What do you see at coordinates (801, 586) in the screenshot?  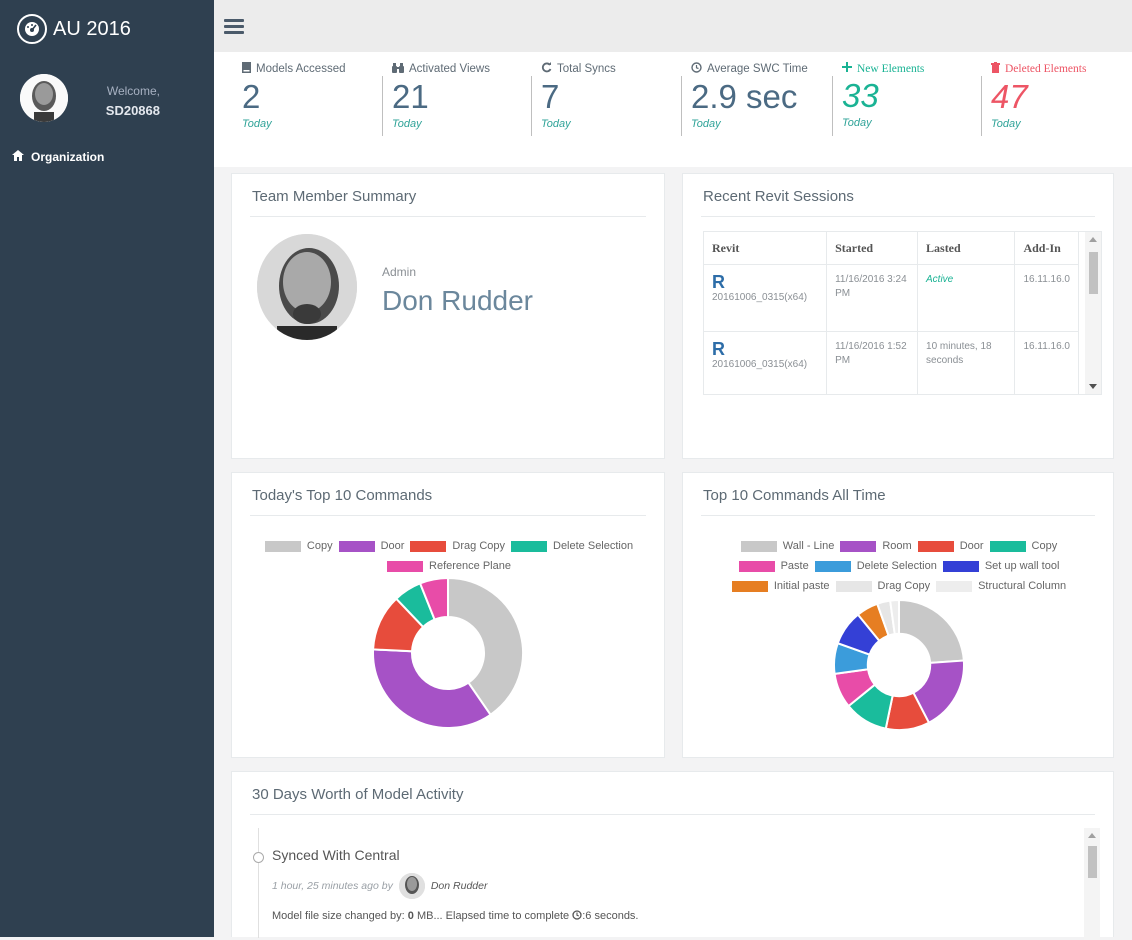 I see `legend-label: Initial paste` at bounding box center [801, 586].